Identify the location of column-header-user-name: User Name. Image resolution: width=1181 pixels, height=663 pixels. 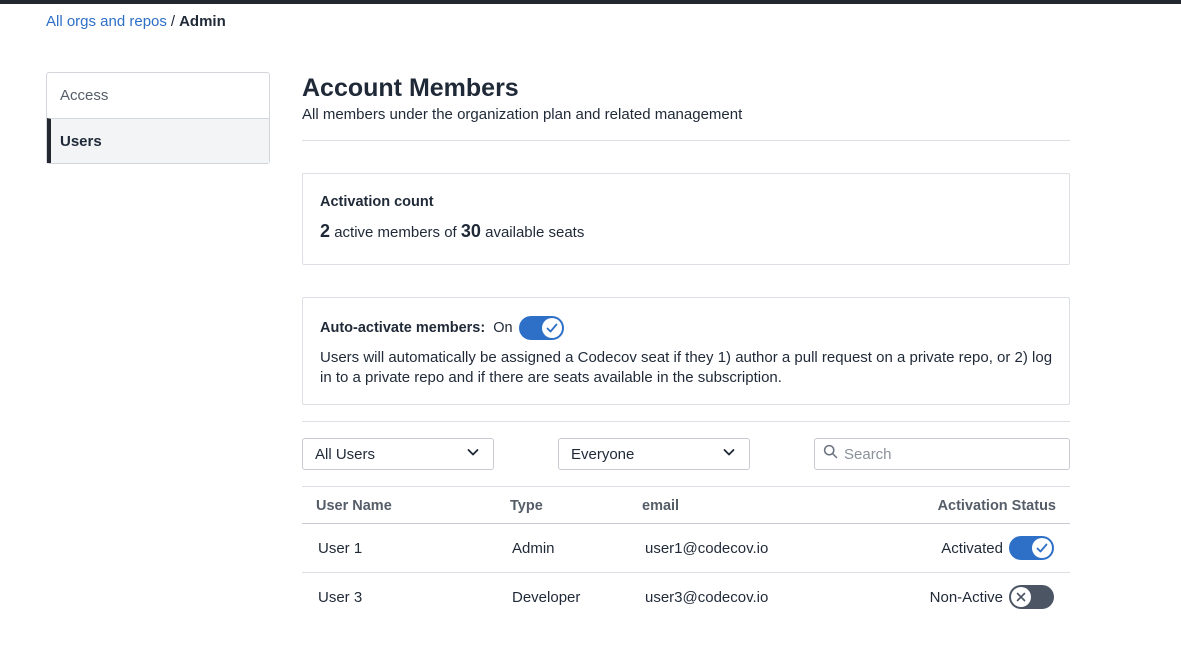
(354, 506).